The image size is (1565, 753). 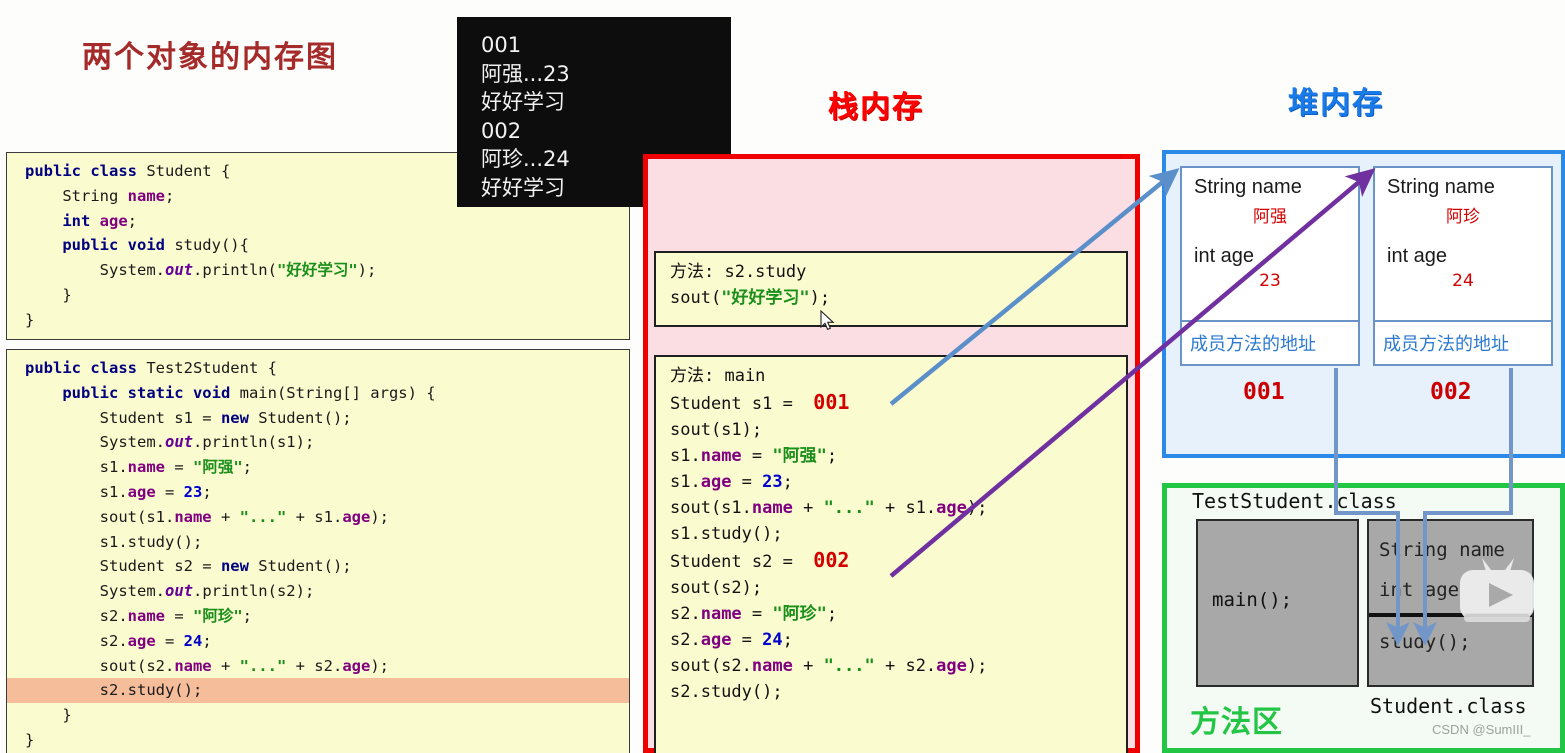 What do you see at coordinates (501, 130) in the screenshot?
I see `console-line: 002` at bounding box center [501, 130].